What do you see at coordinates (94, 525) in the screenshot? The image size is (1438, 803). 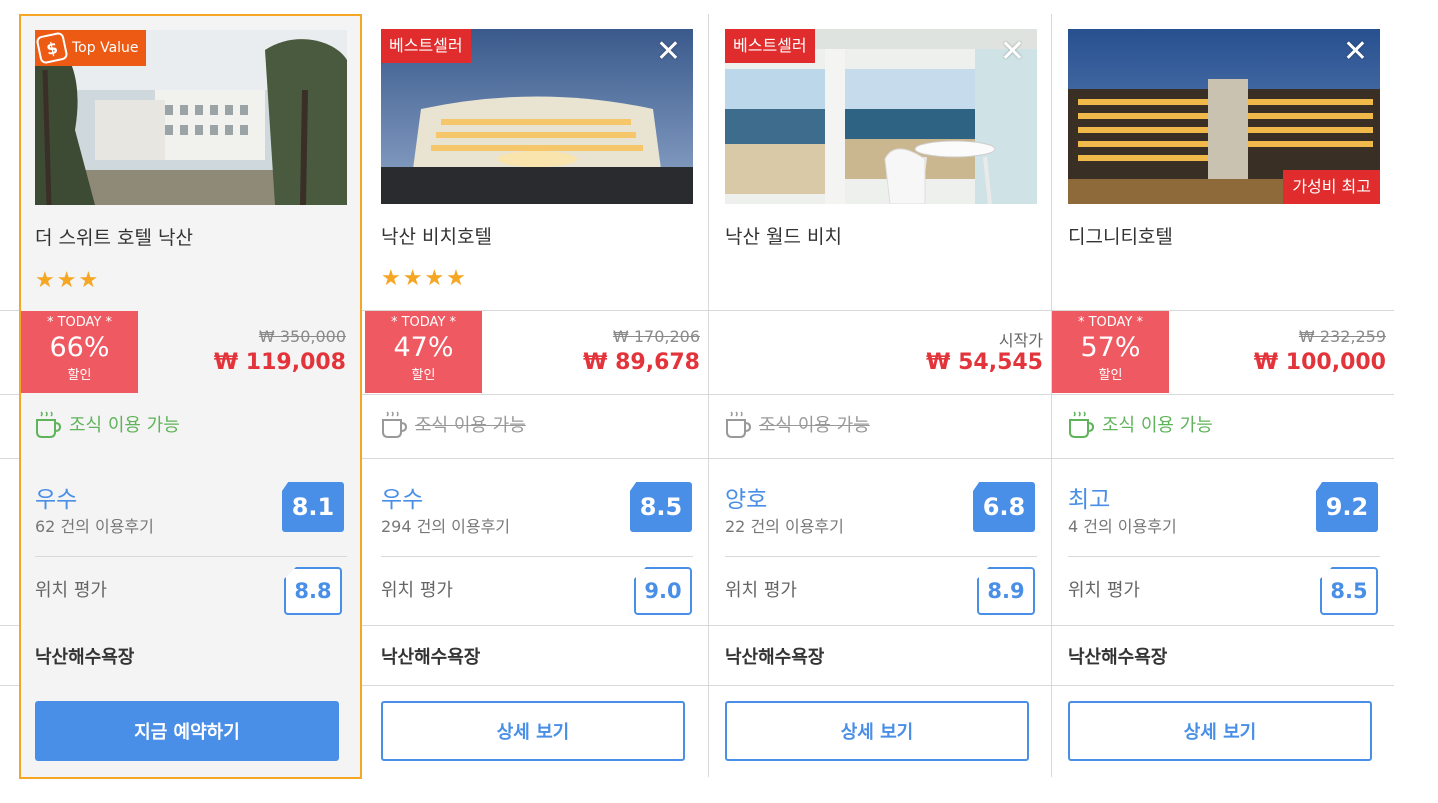 I see `review-count: 62 건의 이용후기` at bounding box center [94, 525].